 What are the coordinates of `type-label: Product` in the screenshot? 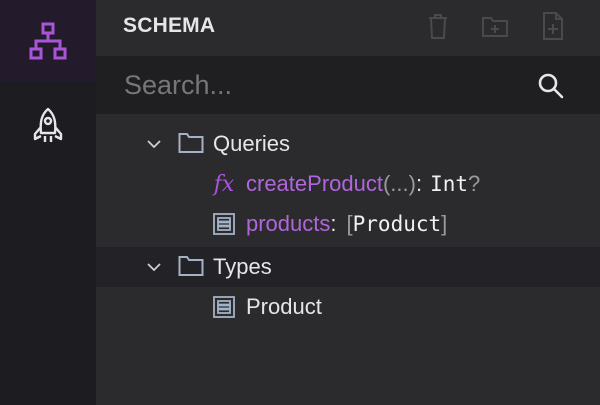 It's located at (284, 306).